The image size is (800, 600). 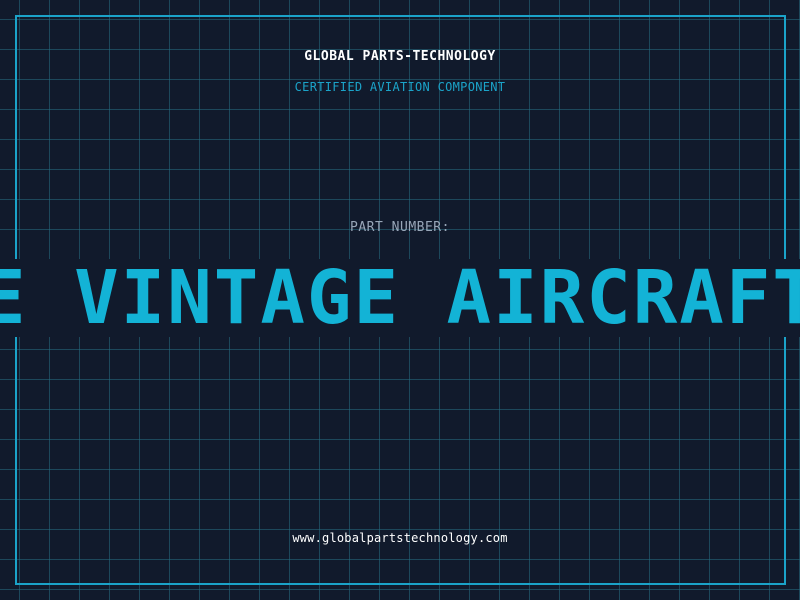 I want to click on website-url: www.globalpartstechnology.com, so click(x=400, y=538).